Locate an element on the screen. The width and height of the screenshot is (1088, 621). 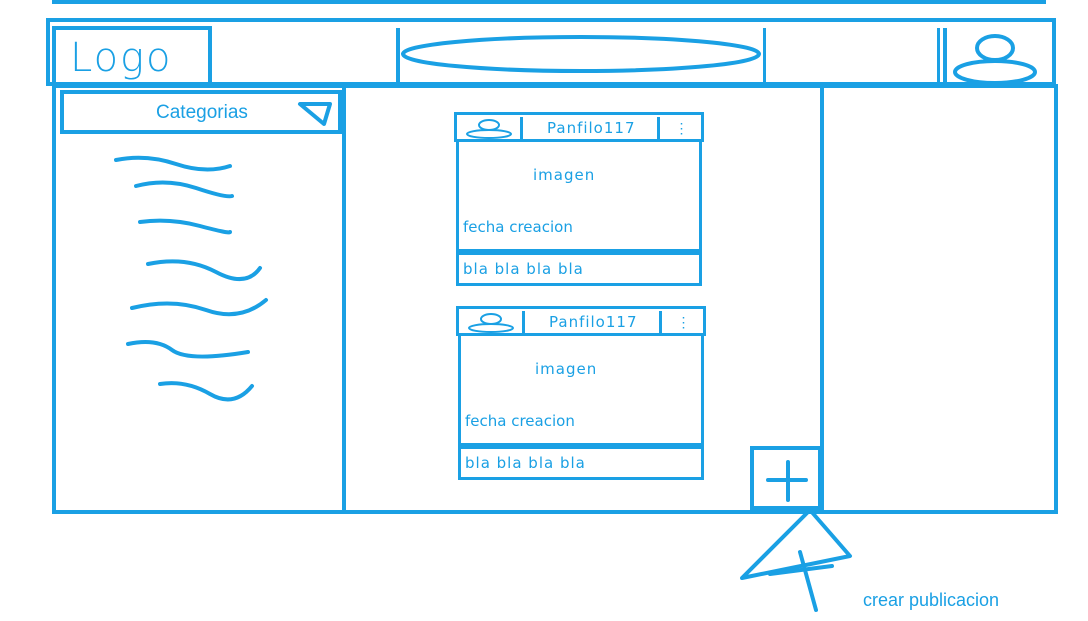
categories-title: Categorias is located at coordinates (202, 112).